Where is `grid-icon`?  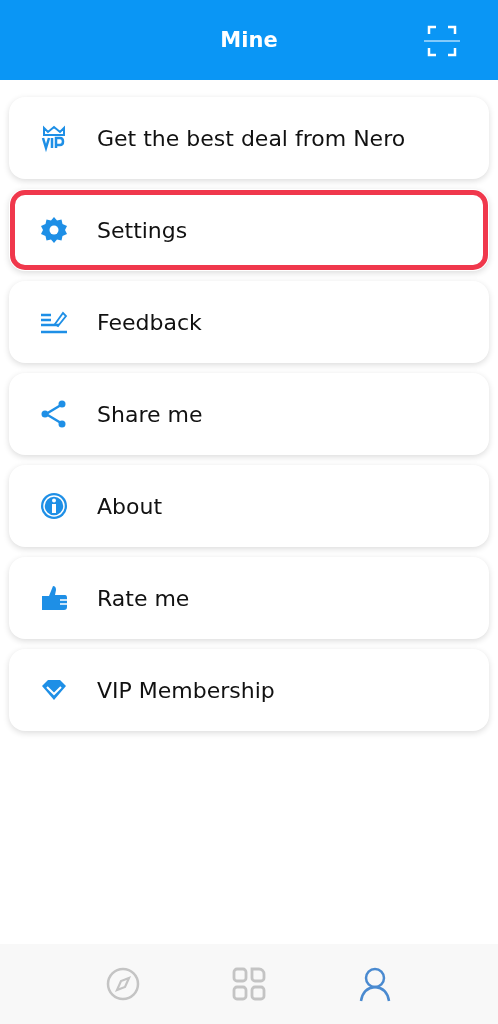
grid-icon is located at coordinates (249, 984).